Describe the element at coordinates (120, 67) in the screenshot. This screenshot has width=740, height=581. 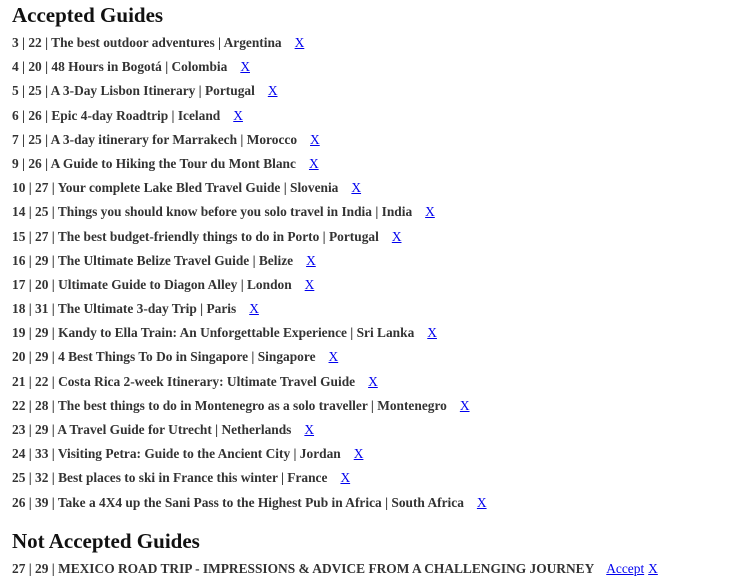
I see `guide-title: 4 | 20 | 48 Hours in Bogotá | Colombia` at that location.